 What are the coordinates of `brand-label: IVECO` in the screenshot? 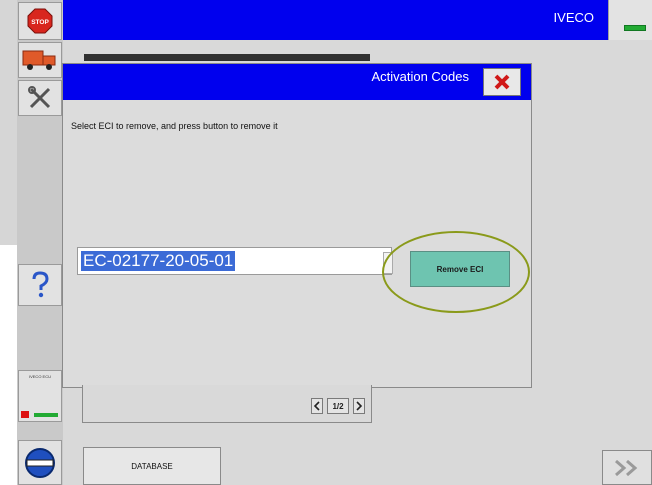 It's located at (573, 17).